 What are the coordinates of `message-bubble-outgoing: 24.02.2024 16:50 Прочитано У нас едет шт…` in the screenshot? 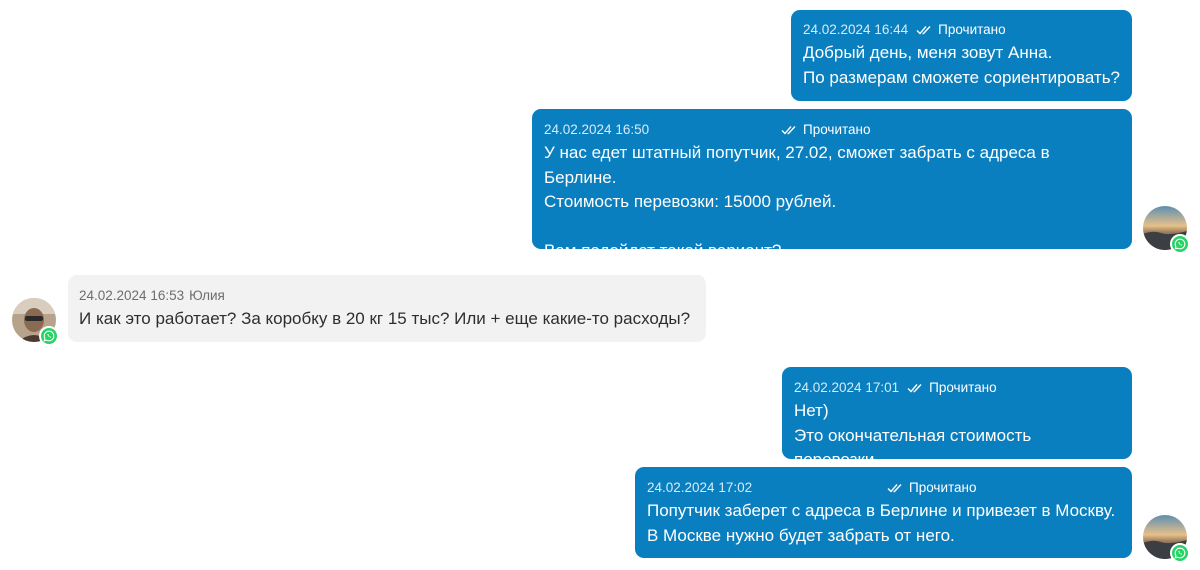 It's located at (832, 184).